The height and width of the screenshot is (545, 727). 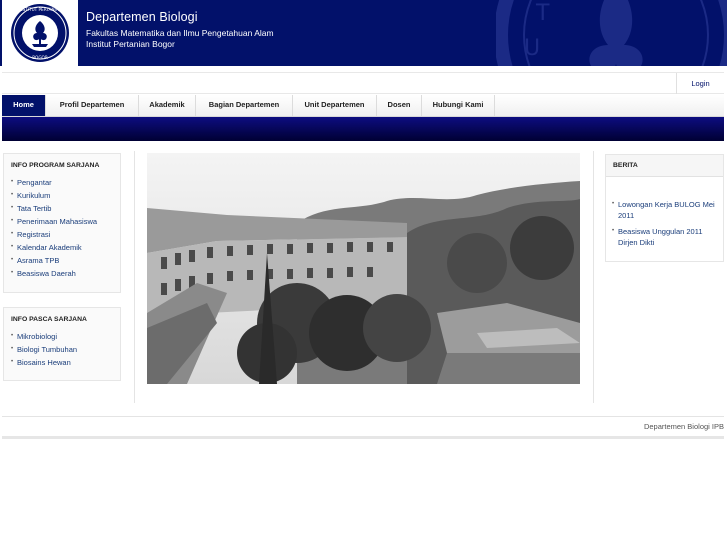 What do you see at coordinates (142, 17) in the screenshot?
I see `site-title: Departemen Biologi` at bounding box center [142, 17].